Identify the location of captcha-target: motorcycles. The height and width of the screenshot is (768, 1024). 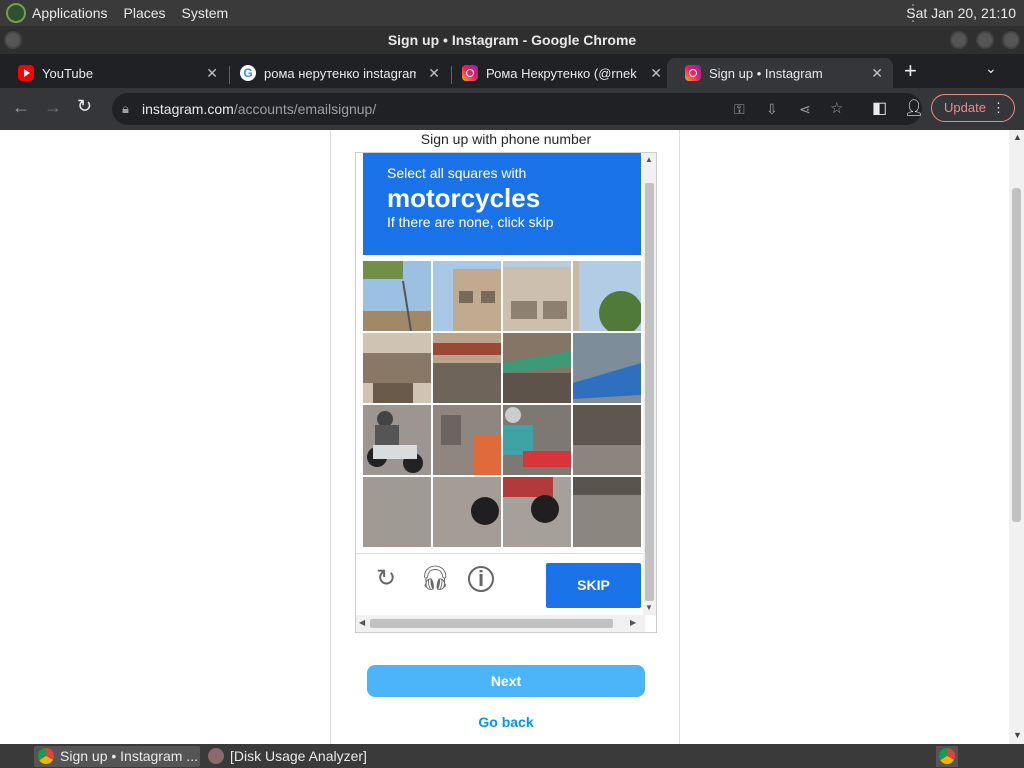
(464, 198).